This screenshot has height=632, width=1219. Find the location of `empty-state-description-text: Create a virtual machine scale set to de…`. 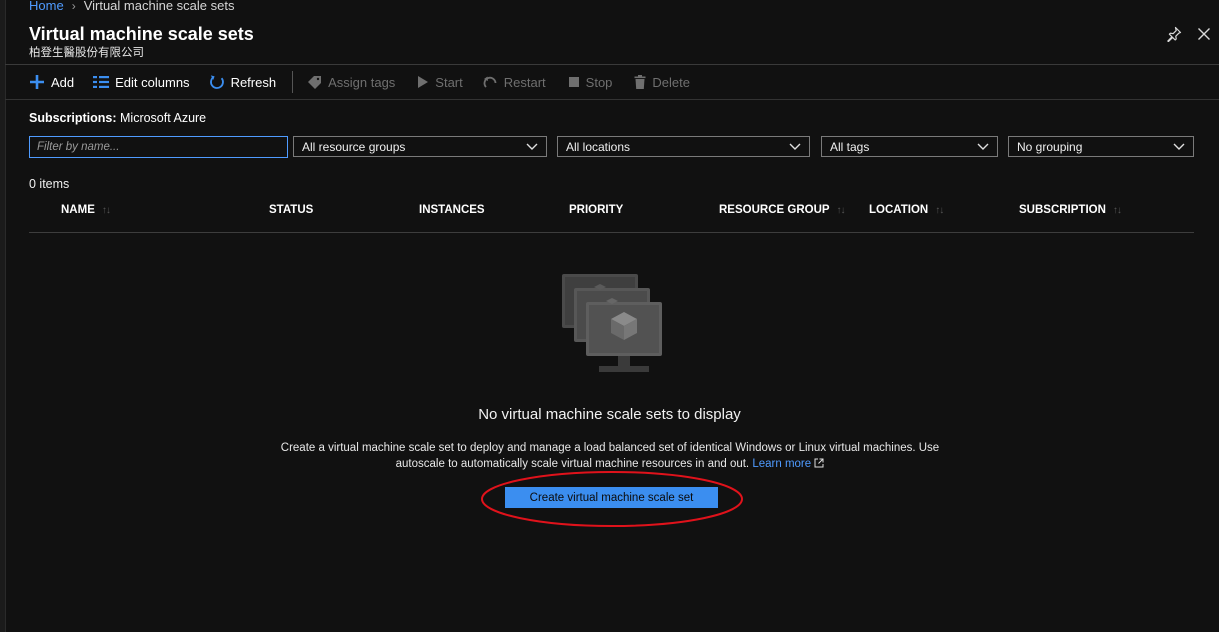

empty-state-description-text: Create a virtual machine scale set to de… is located at coordinates (610, 456).